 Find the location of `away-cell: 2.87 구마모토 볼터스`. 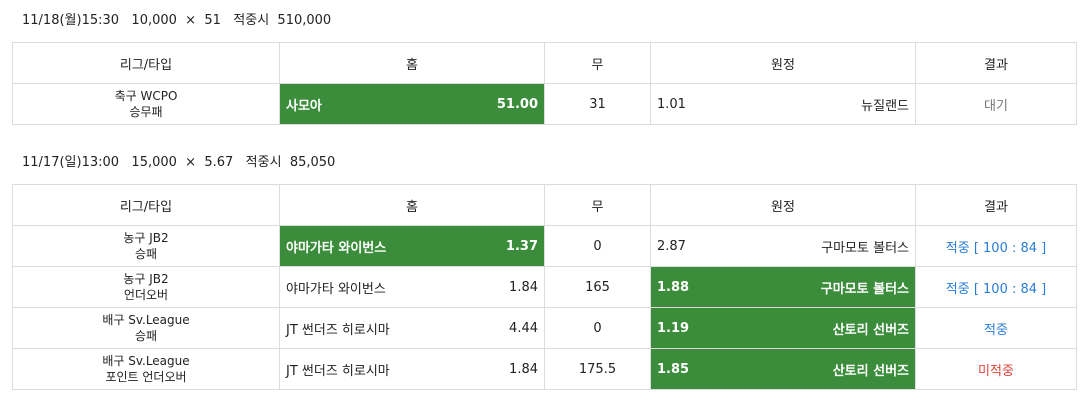

away-cell: 2.87 구마모토 볼터스 is located at coordinates (783, 246).